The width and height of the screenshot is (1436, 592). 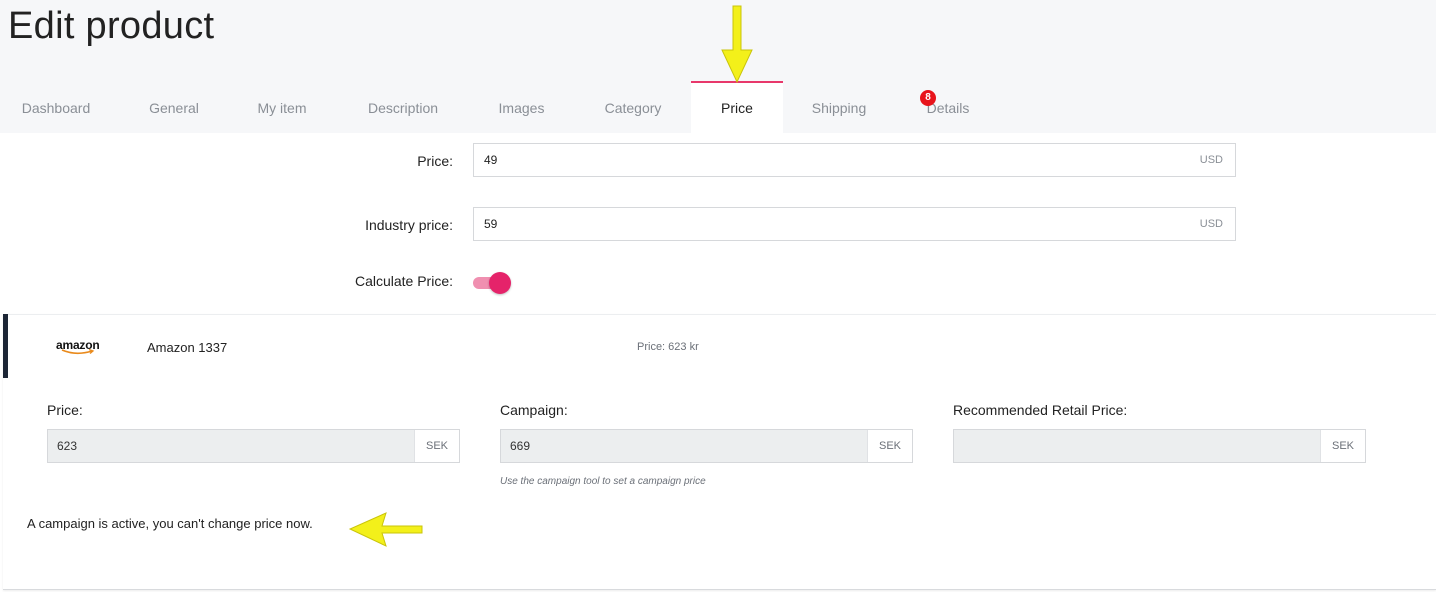 I want to click on campaign-unit: SEK, so click(x=889, y=446).